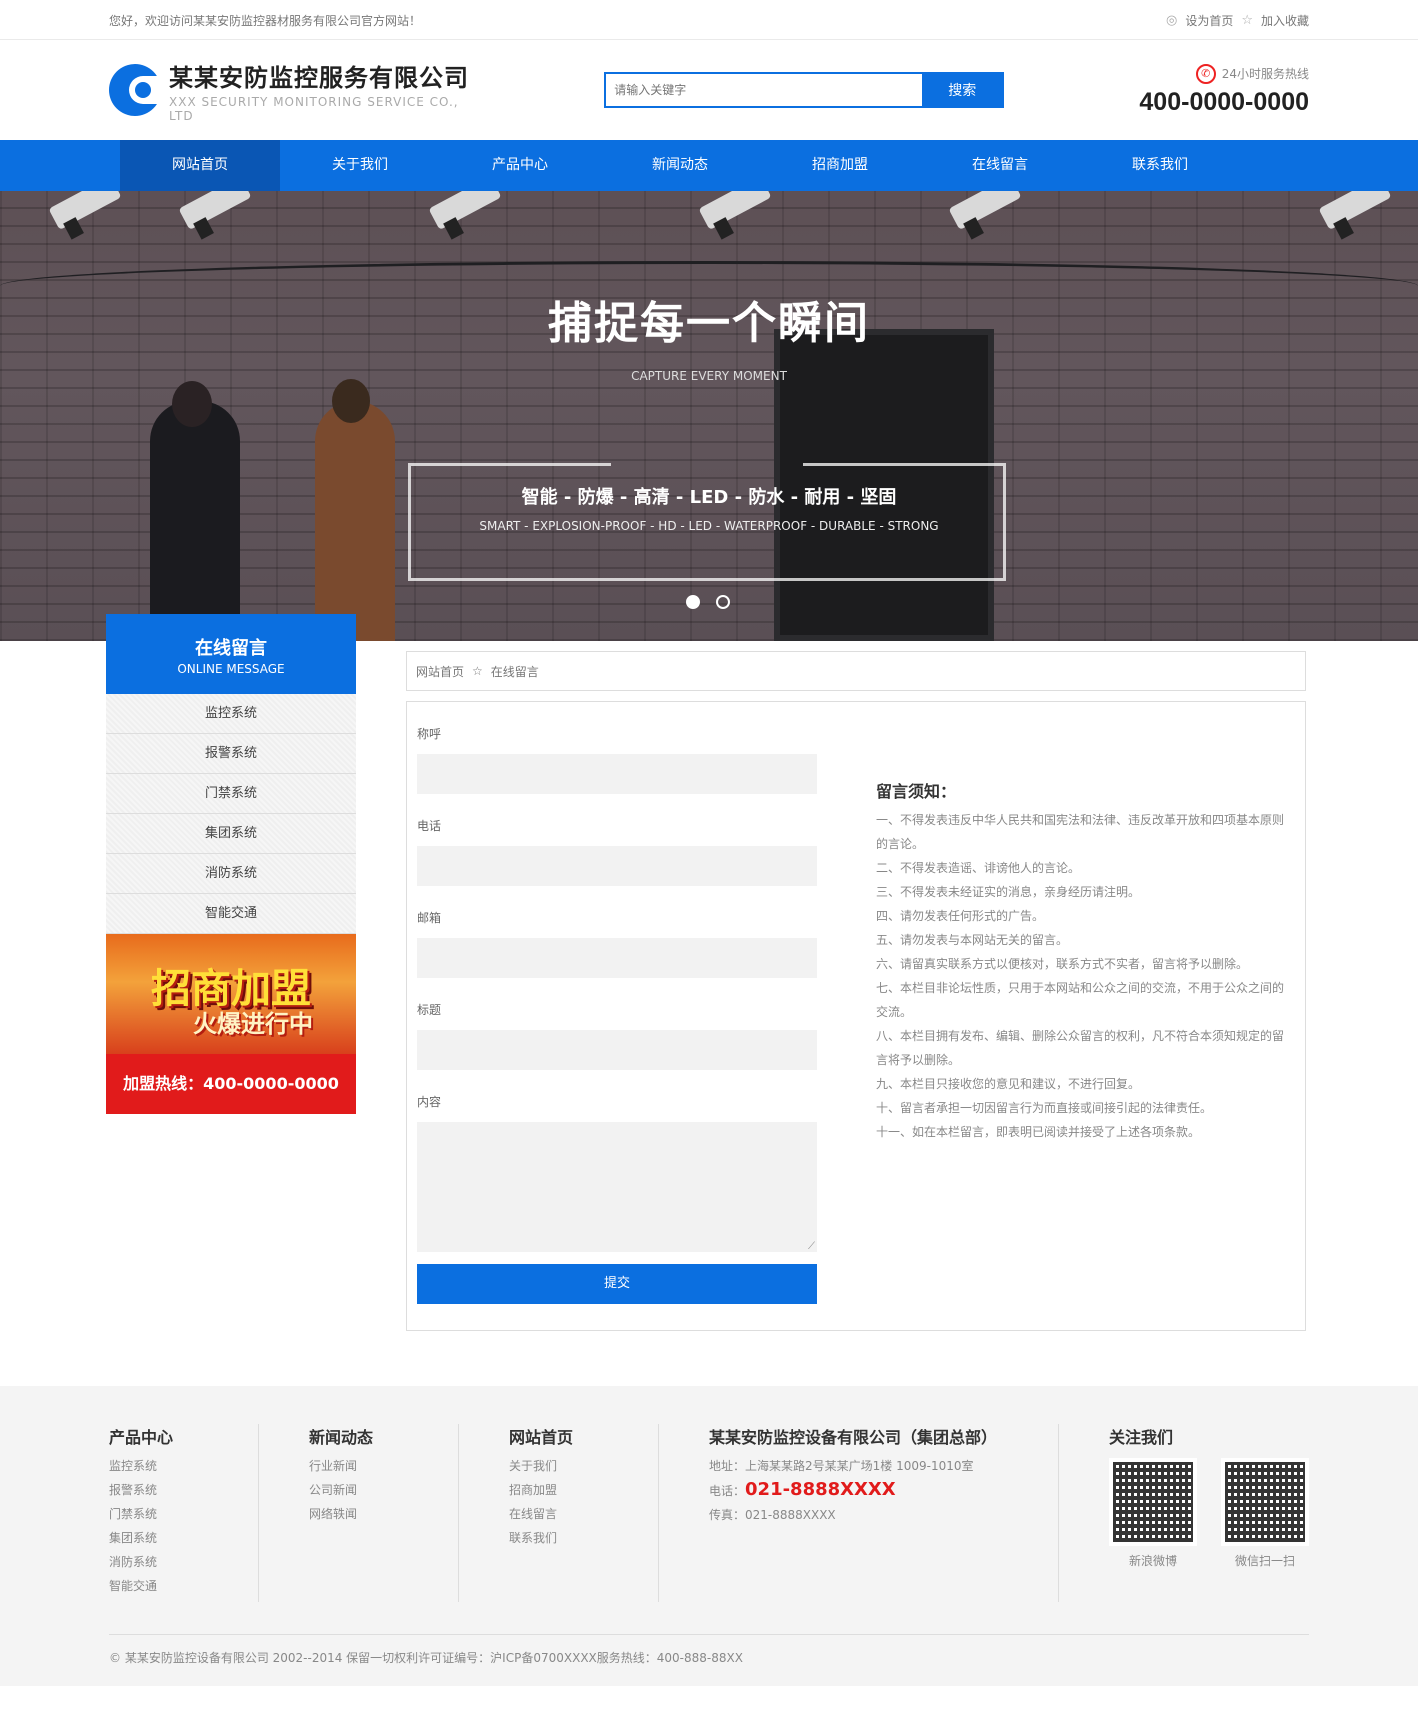  Describe the element at coordinates (1141, 1437) in the screenshot. I see `footer-follow-title: 关注我们` at that location.